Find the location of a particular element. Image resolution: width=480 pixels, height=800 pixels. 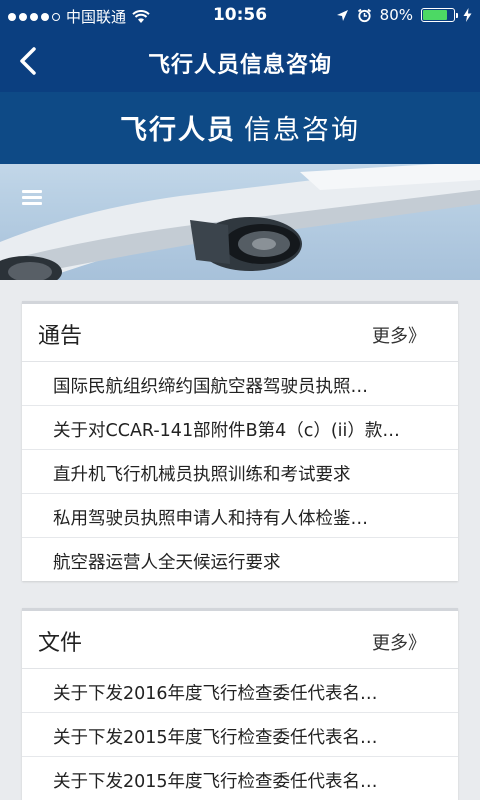

notice-item: 直升机飞行机械员执照训练和考试要求 is located at coordinates (240, 472).